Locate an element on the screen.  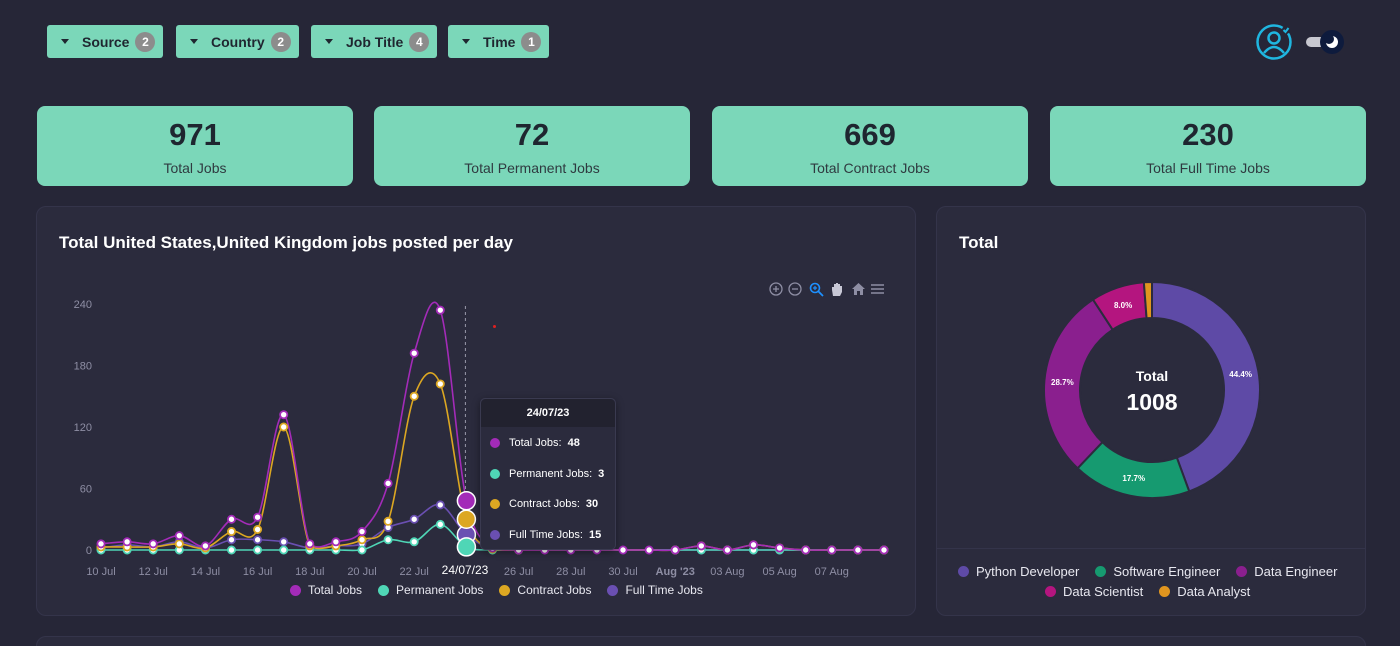
x-tick-label: 18 Jul is located at coordinates (309, 572).